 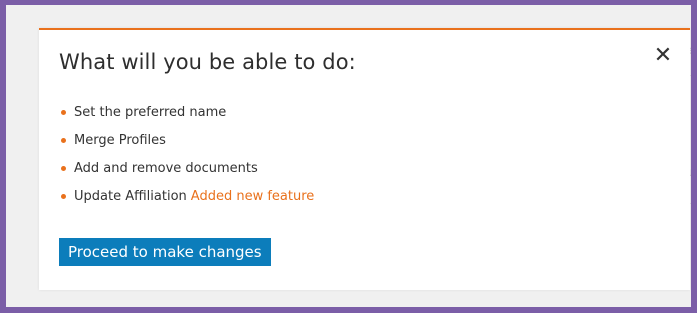 What do you see at coordinates (187, 196) in the screenshot?
I see `list-item: Update Affiliation Added new feature` at bounding box center [187, 196].